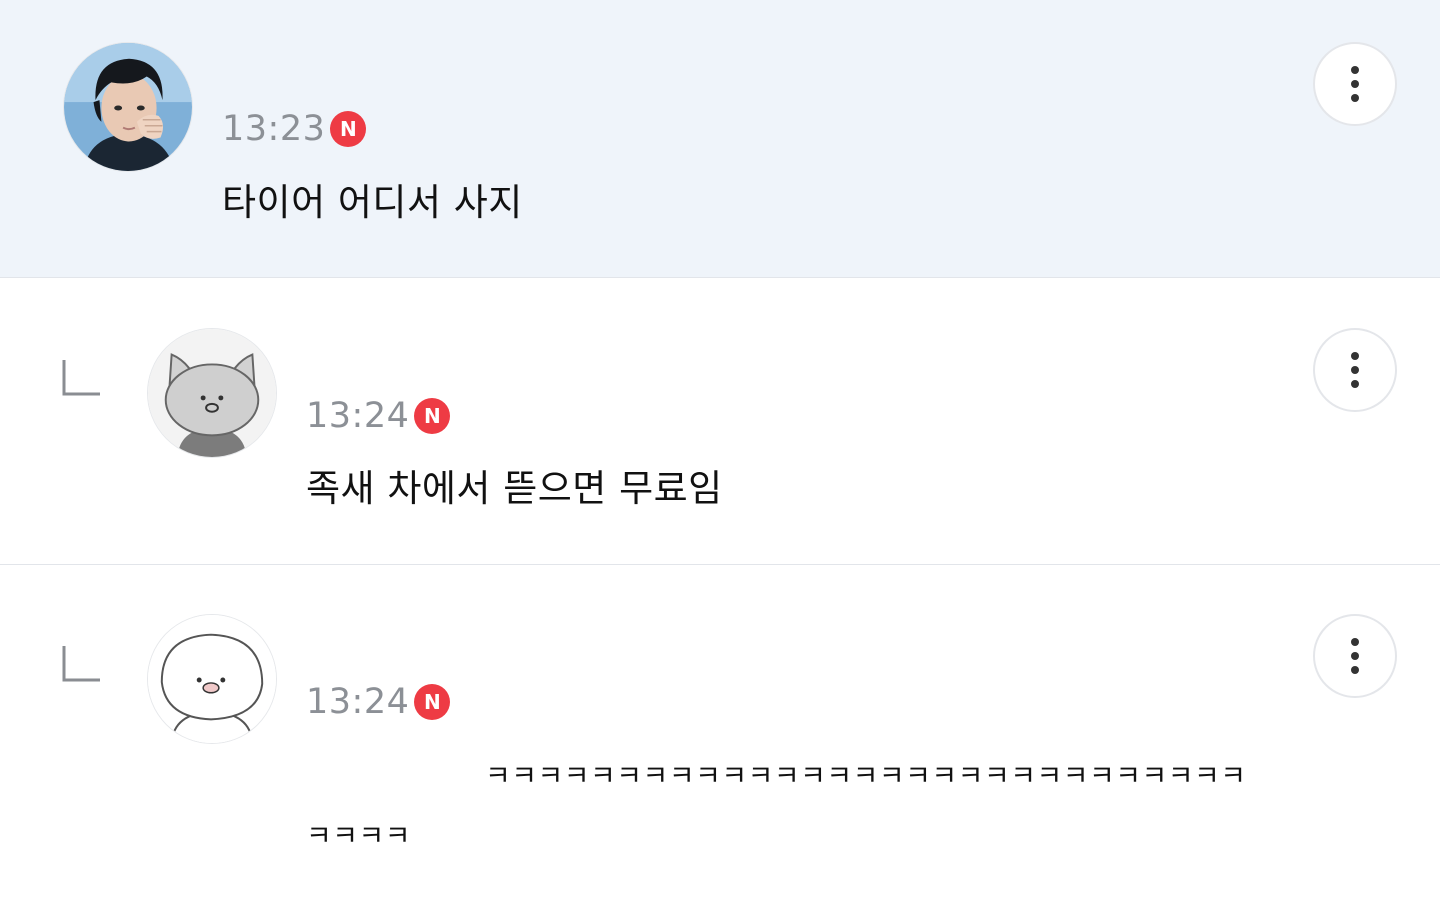 Image resolution: width=1440 pixels, height=910 pixels. What do you see at coordinates (514, 488) in the screenshot?
I see `comment-text: 족새 차에서 뜯으면 무료임` at bounding box center [514, 488].